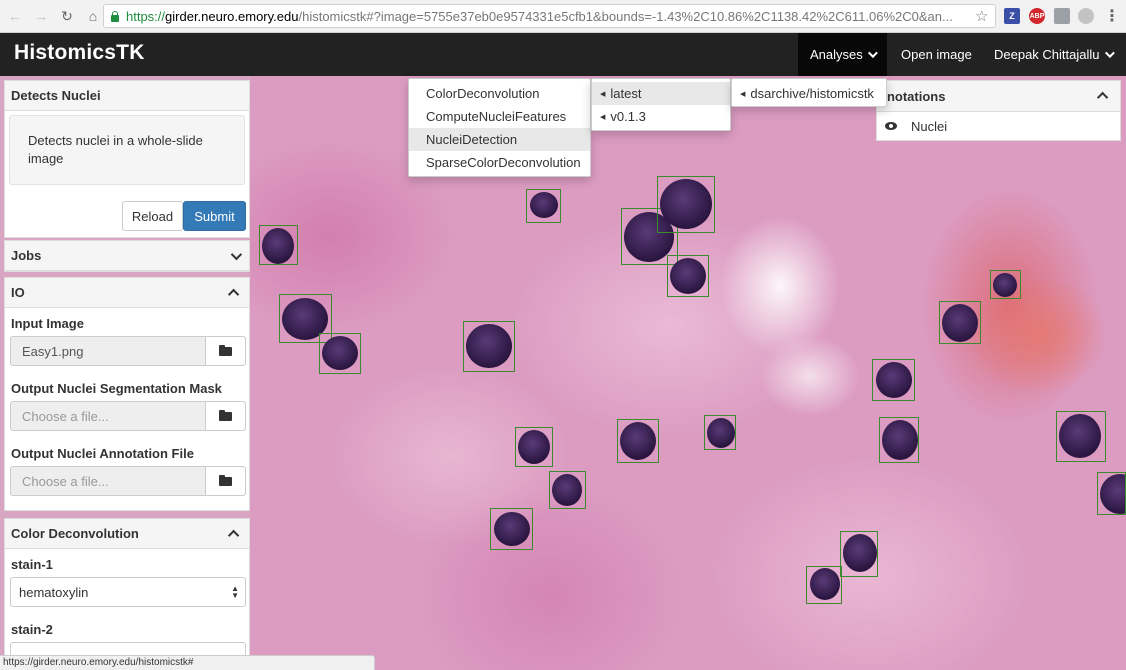  What do you see at coordinates (116, 388) in the screenshot?
I see `output-mask-label: Output Nuclei Segmentation Mask` at bounding box center [116, 388].